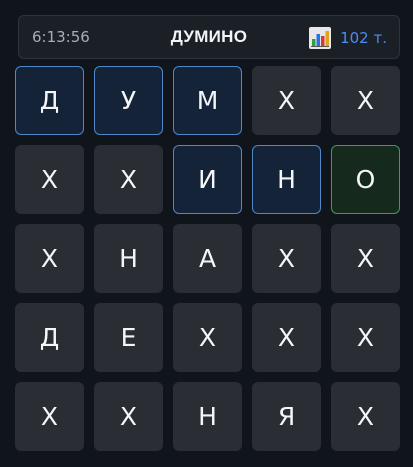 This screenshot has height=467, width=413. What do you see at coordinates (207, 179) in the screenshot?
I see `letter-tile: И` at bounding box center [207, 179].